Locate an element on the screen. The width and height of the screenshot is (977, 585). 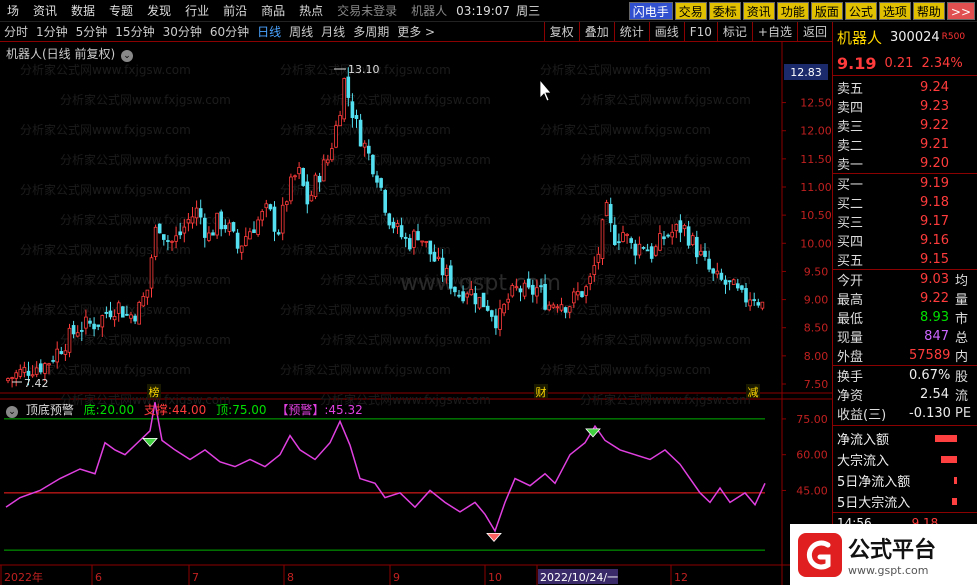
ask-row-2: 卖三 9.22 is located at coordinates (905, 125).